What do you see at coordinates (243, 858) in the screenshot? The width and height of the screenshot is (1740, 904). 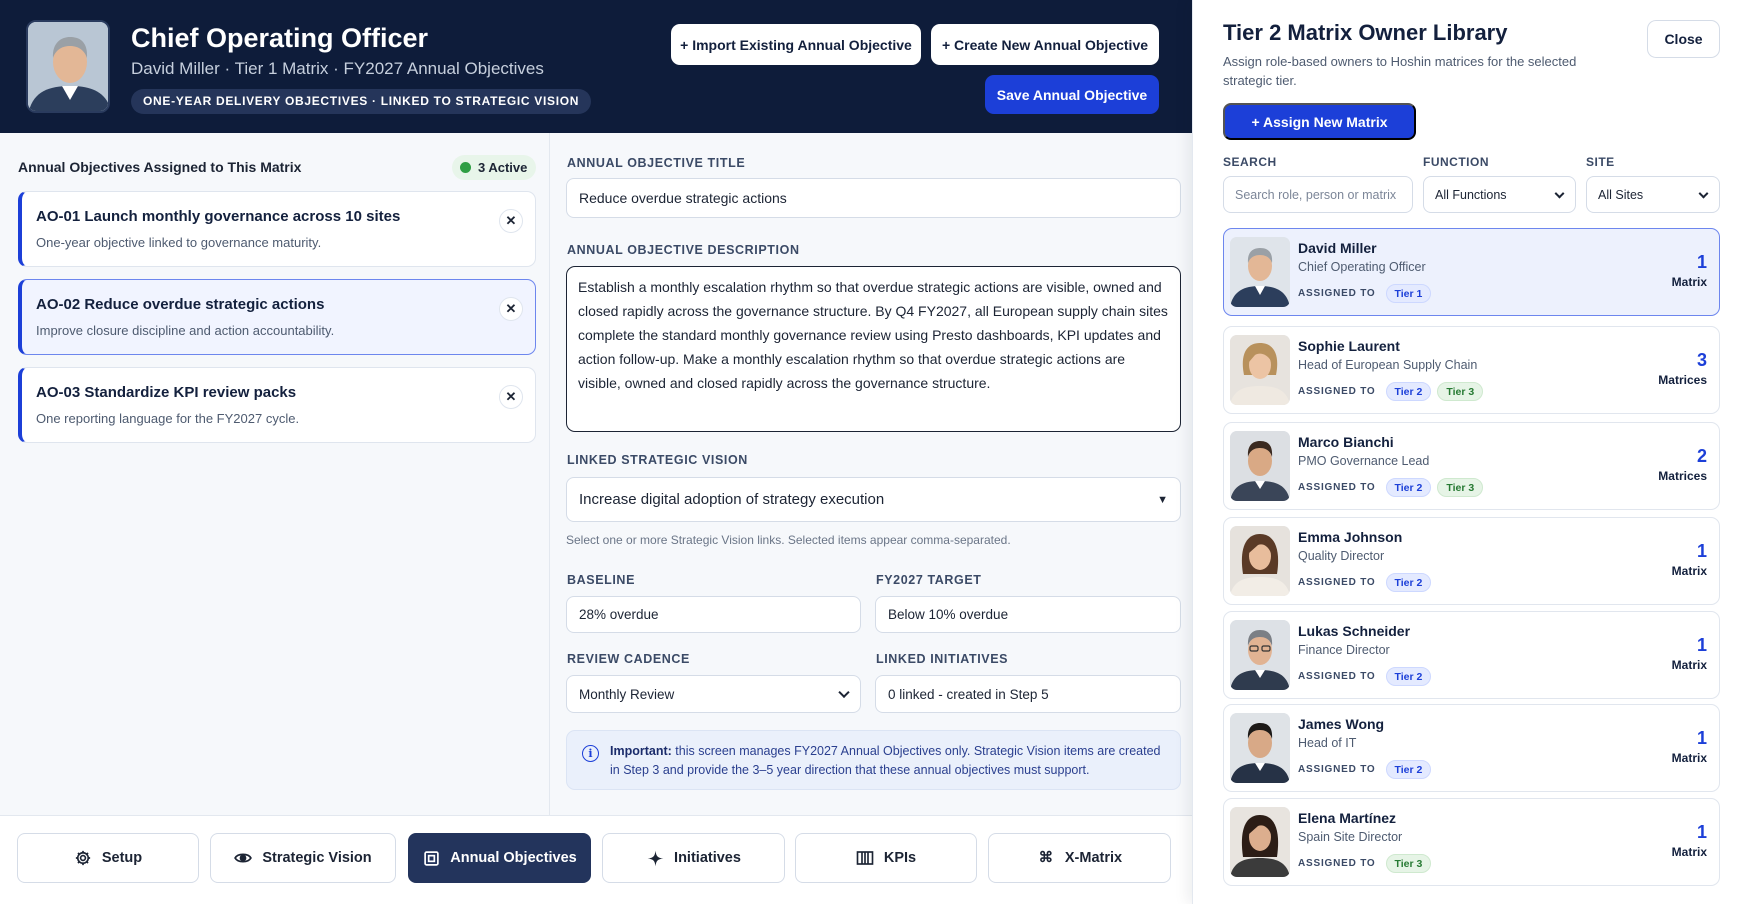 I see `eye-icon` at bounding box center [243, 858].